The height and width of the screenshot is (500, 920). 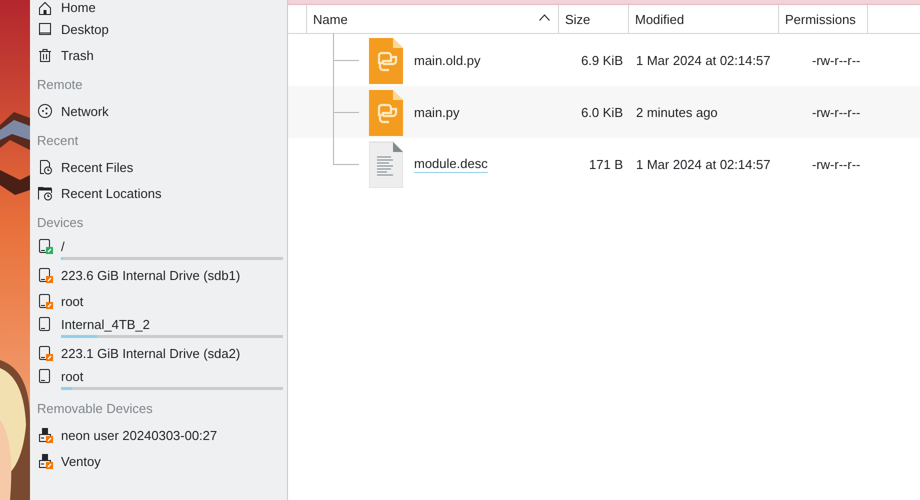 I want to click on file-name: module.desc, so click(x=451, y=164).